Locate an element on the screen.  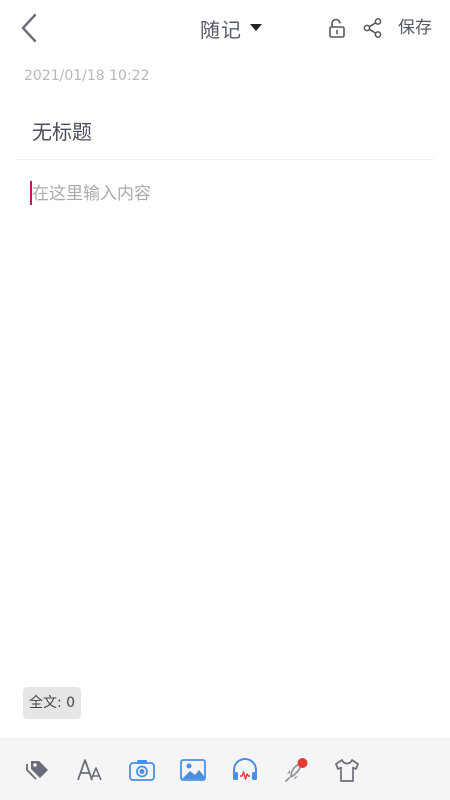
save-button: 保存 is located at coordinates (415, 28).